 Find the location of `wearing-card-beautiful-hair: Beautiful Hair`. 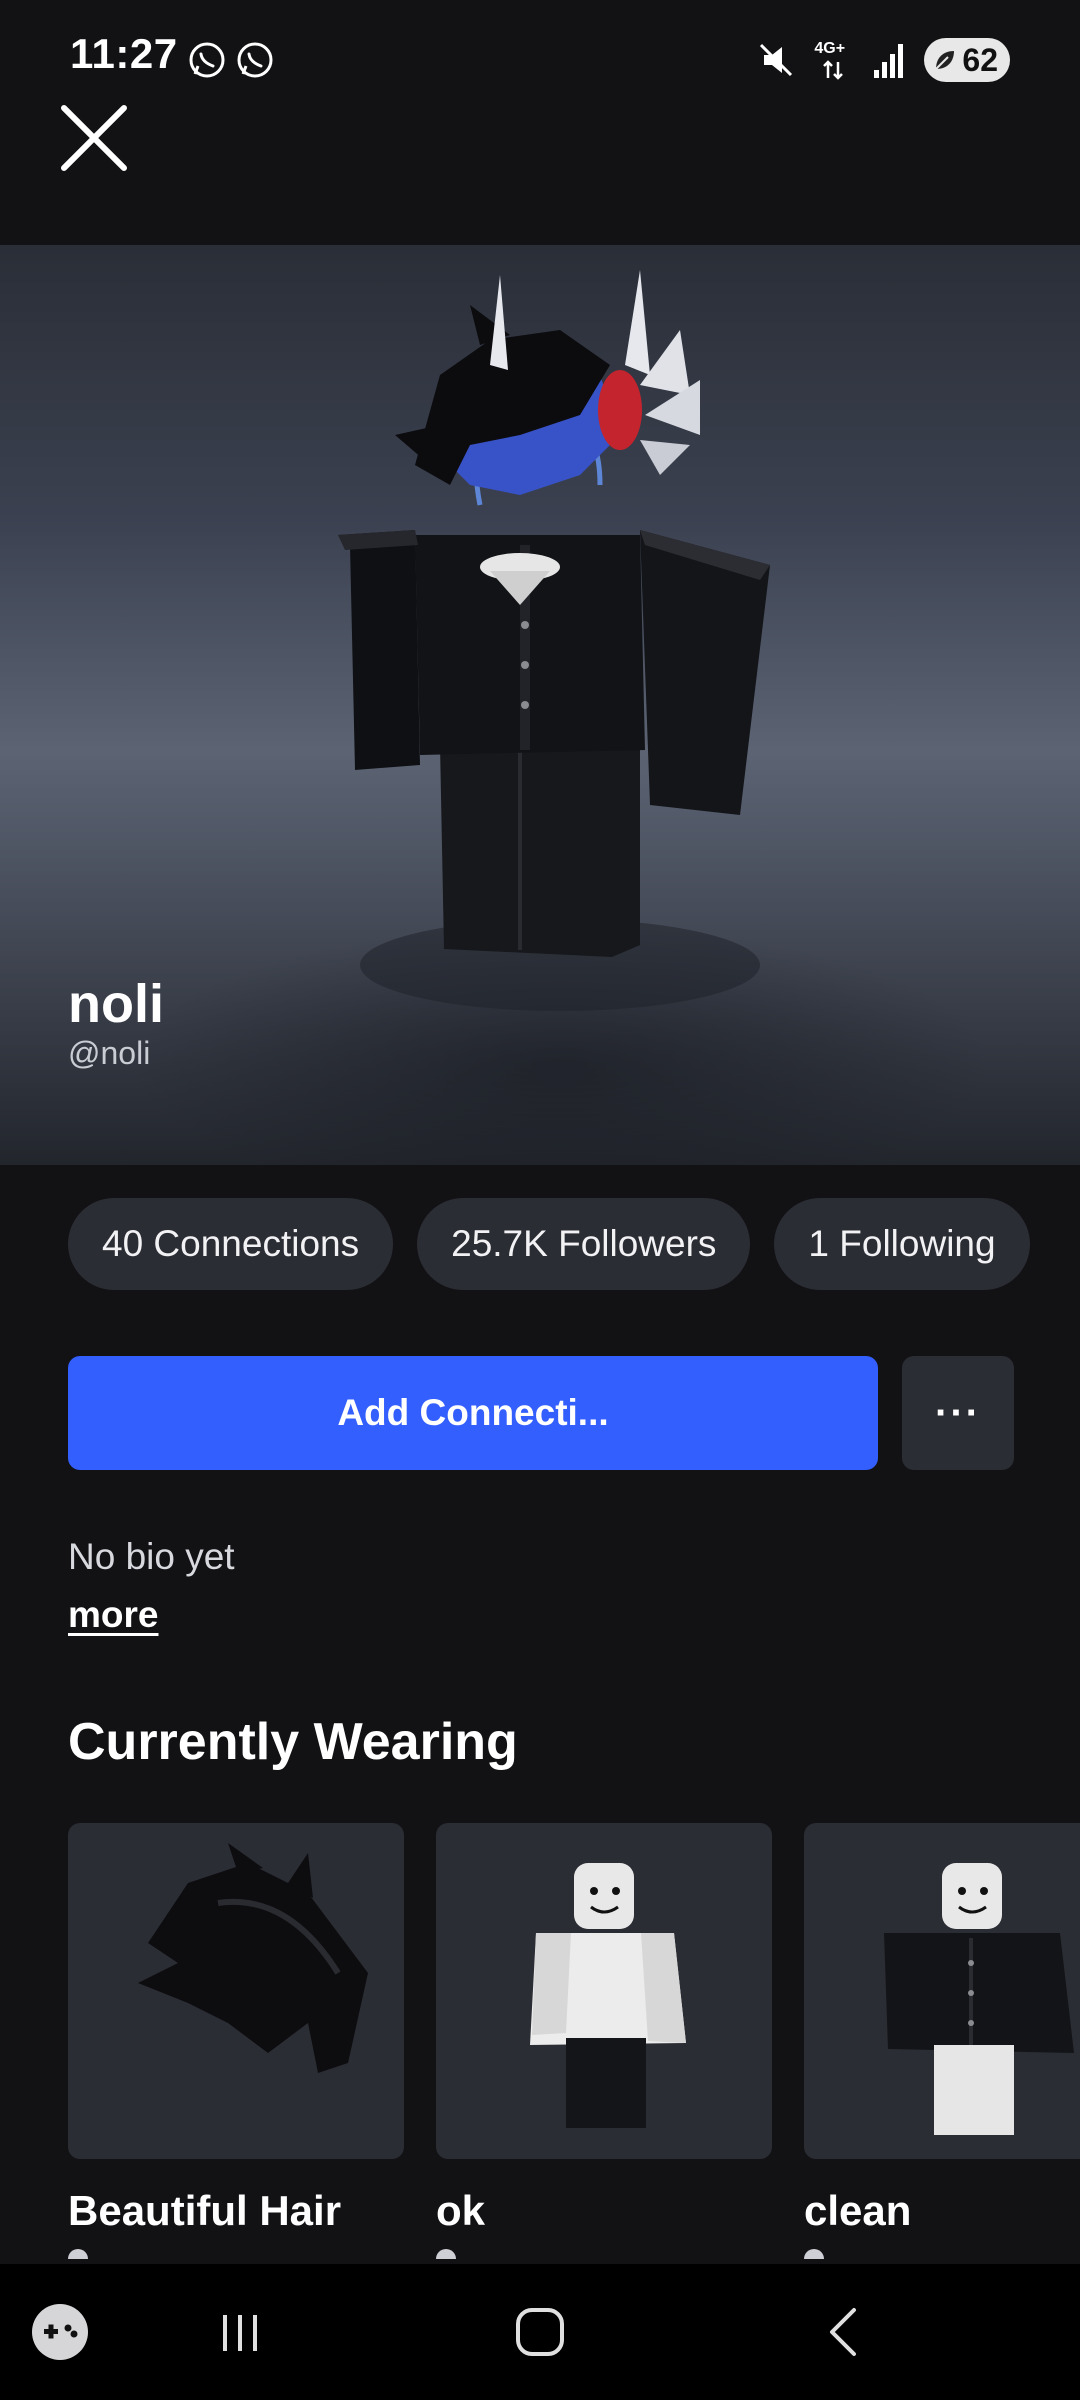

wearing-card-beautiful-hair: Beautiful Hair is located at coordinates (236, 2041).